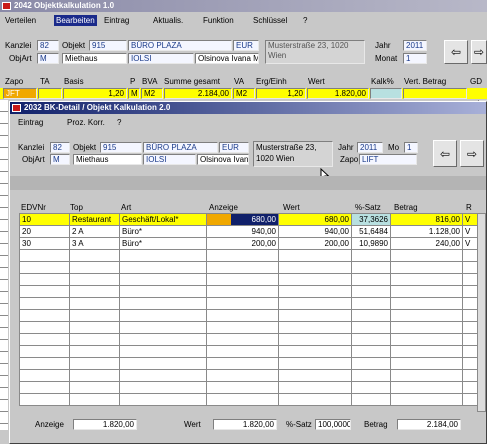 The width and height of the screenshot is (487, 444). Describe the element at coordinates (315, 231) in the screenshot. I see `cell-wert: 940,00` at that location.